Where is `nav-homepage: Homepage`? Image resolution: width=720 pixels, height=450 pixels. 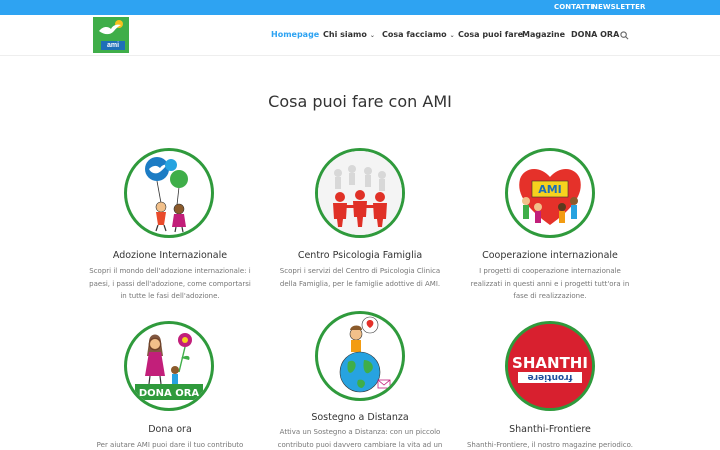 nav-homepage: Homepage is located at coordinates (295, 34).